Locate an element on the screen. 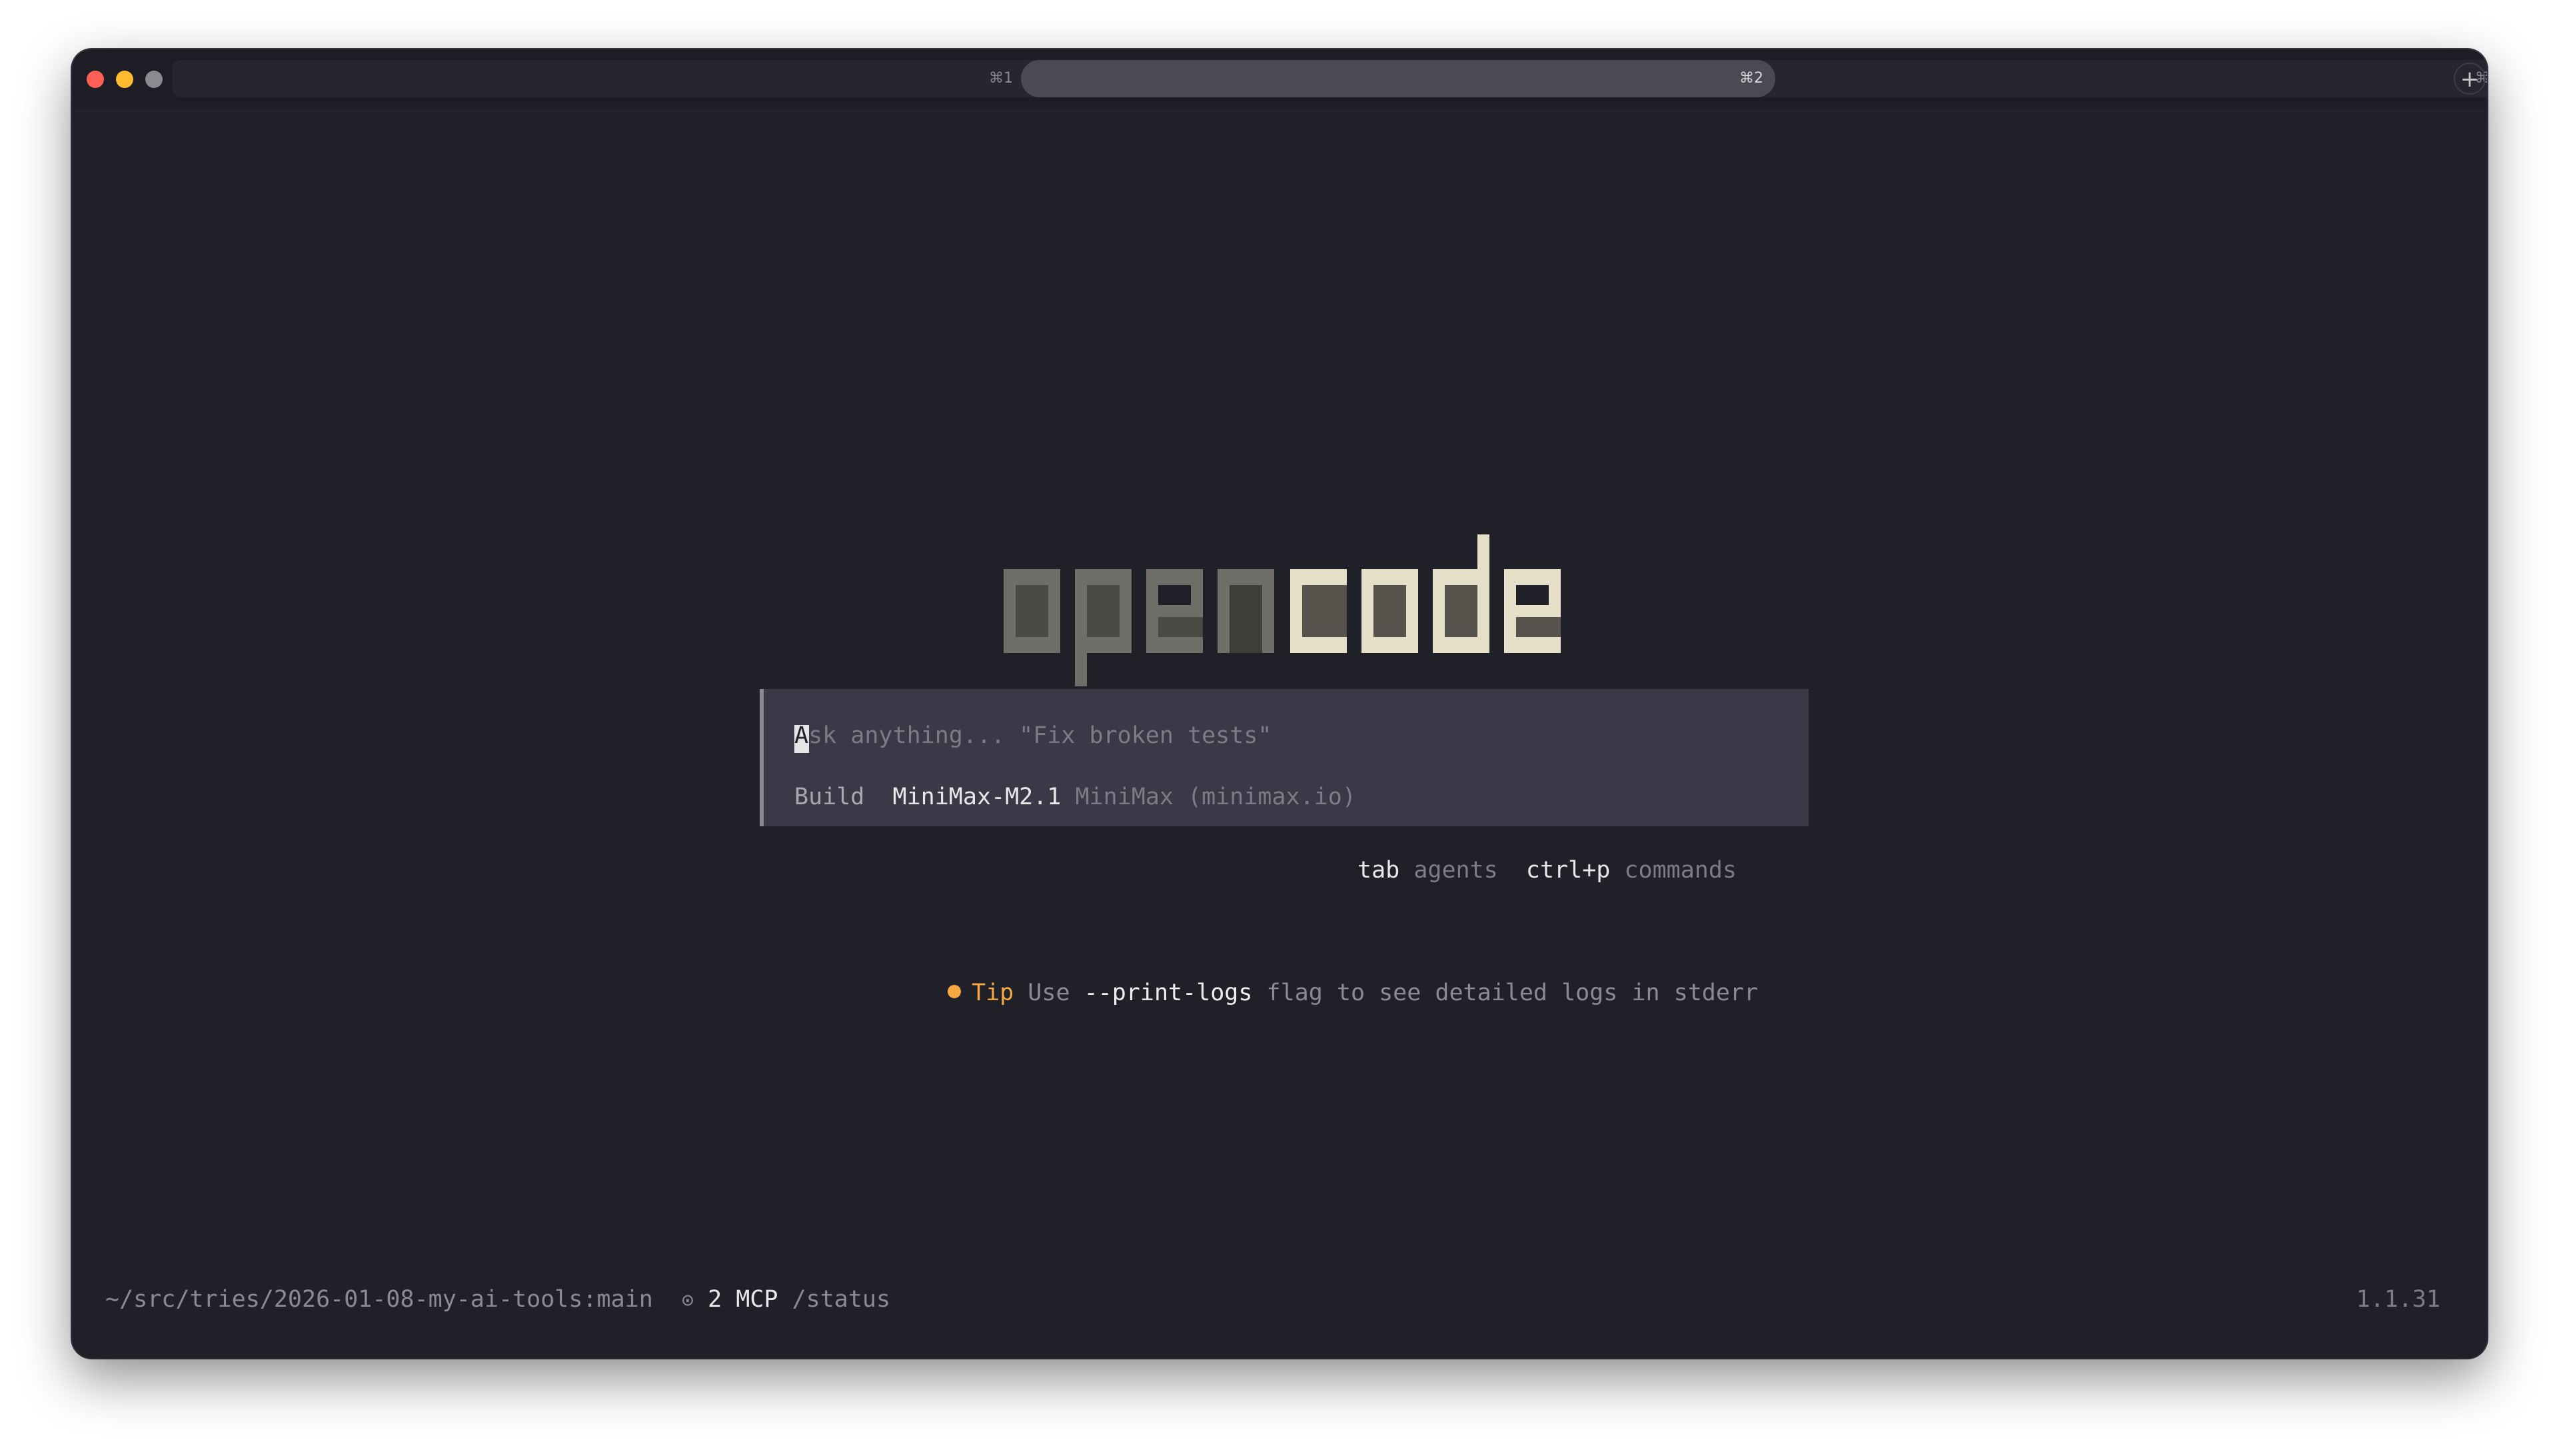  zoom-window-button is located at coordinates (154, 79).